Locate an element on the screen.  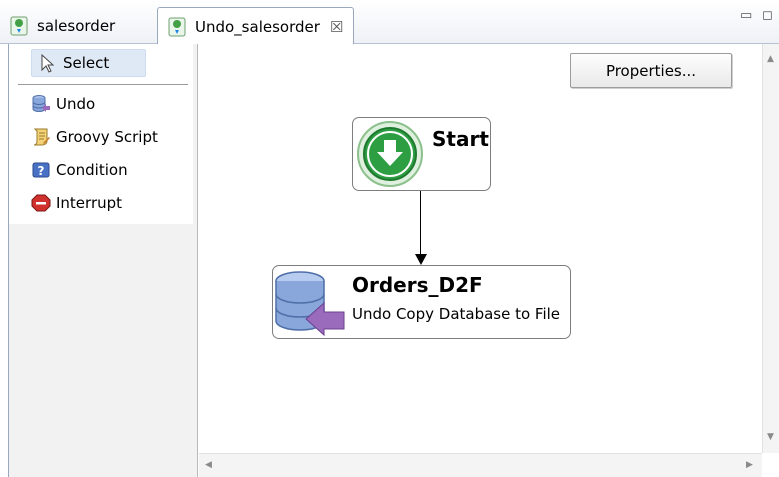
start-node: Start is located at coordinates (421, 154).